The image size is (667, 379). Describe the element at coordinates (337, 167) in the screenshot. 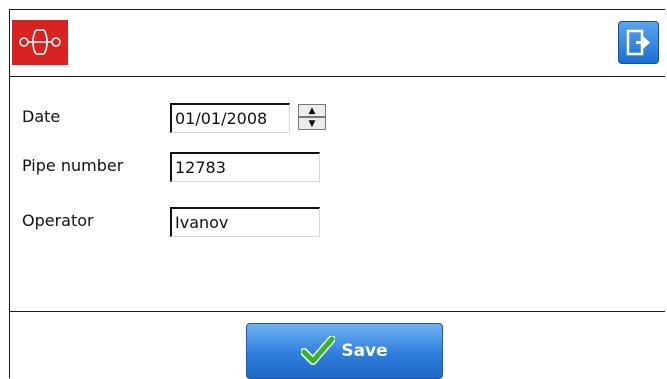

I see `pipe-number-row: Pipe number 12783` at that location.